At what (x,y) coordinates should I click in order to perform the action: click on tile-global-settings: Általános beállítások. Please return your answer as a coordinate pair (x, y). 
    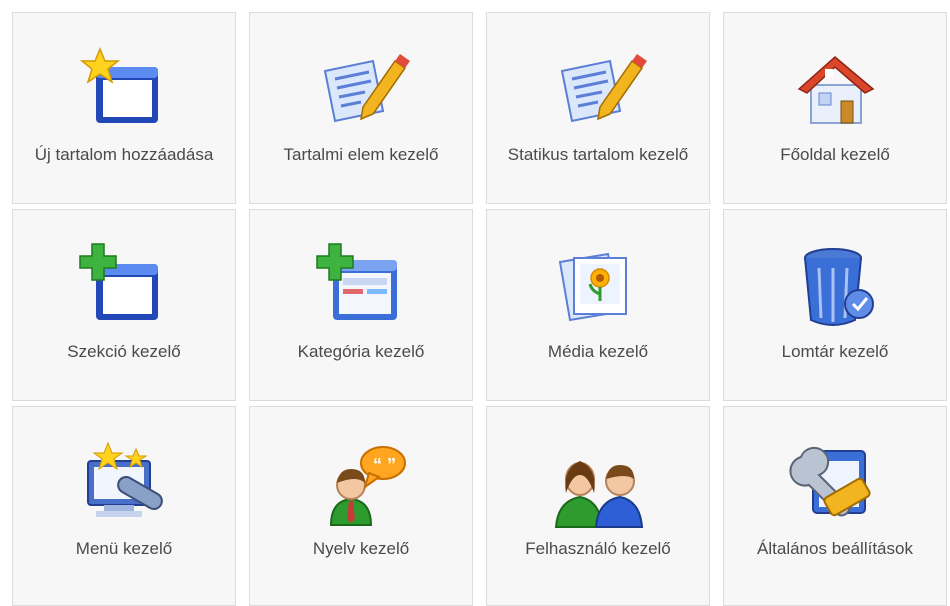
    Looking at the image, I should click on (835, 506).